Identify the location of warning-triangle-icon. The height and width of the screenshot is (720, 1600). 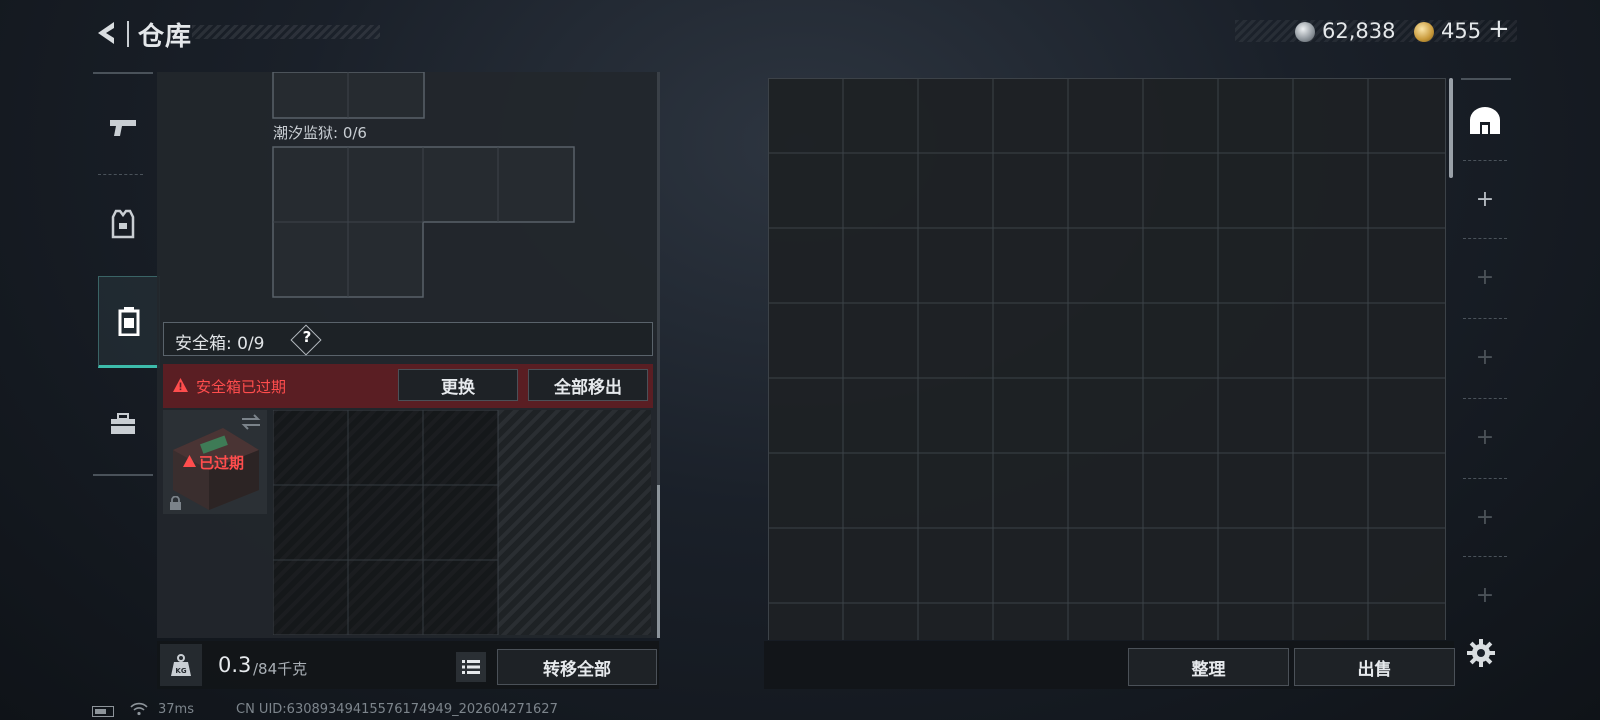
(180, 385).